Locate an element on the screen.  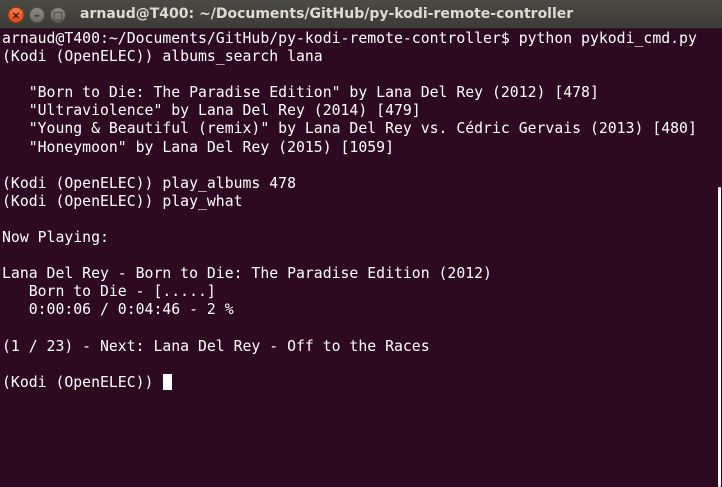
terminal-line: Born to Die - [.....] is located at coordinates (109, 292).